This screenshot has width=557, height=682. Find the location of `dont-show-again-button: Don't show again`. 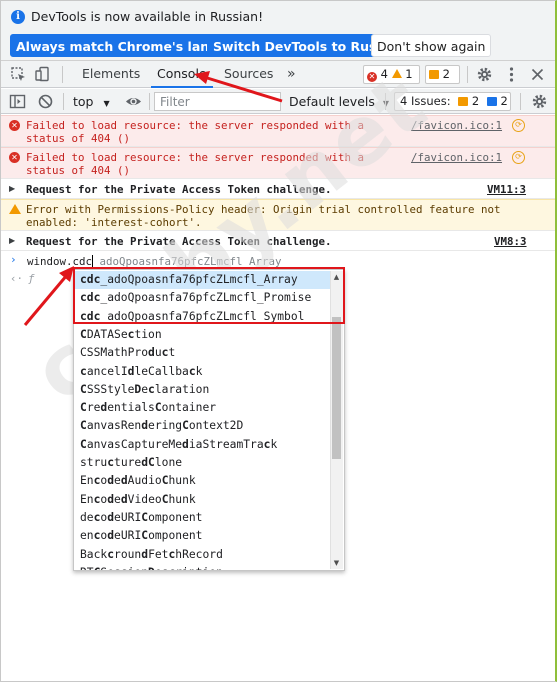

dont-show-again-button: Don't show again is located at coordinates (431, 45).